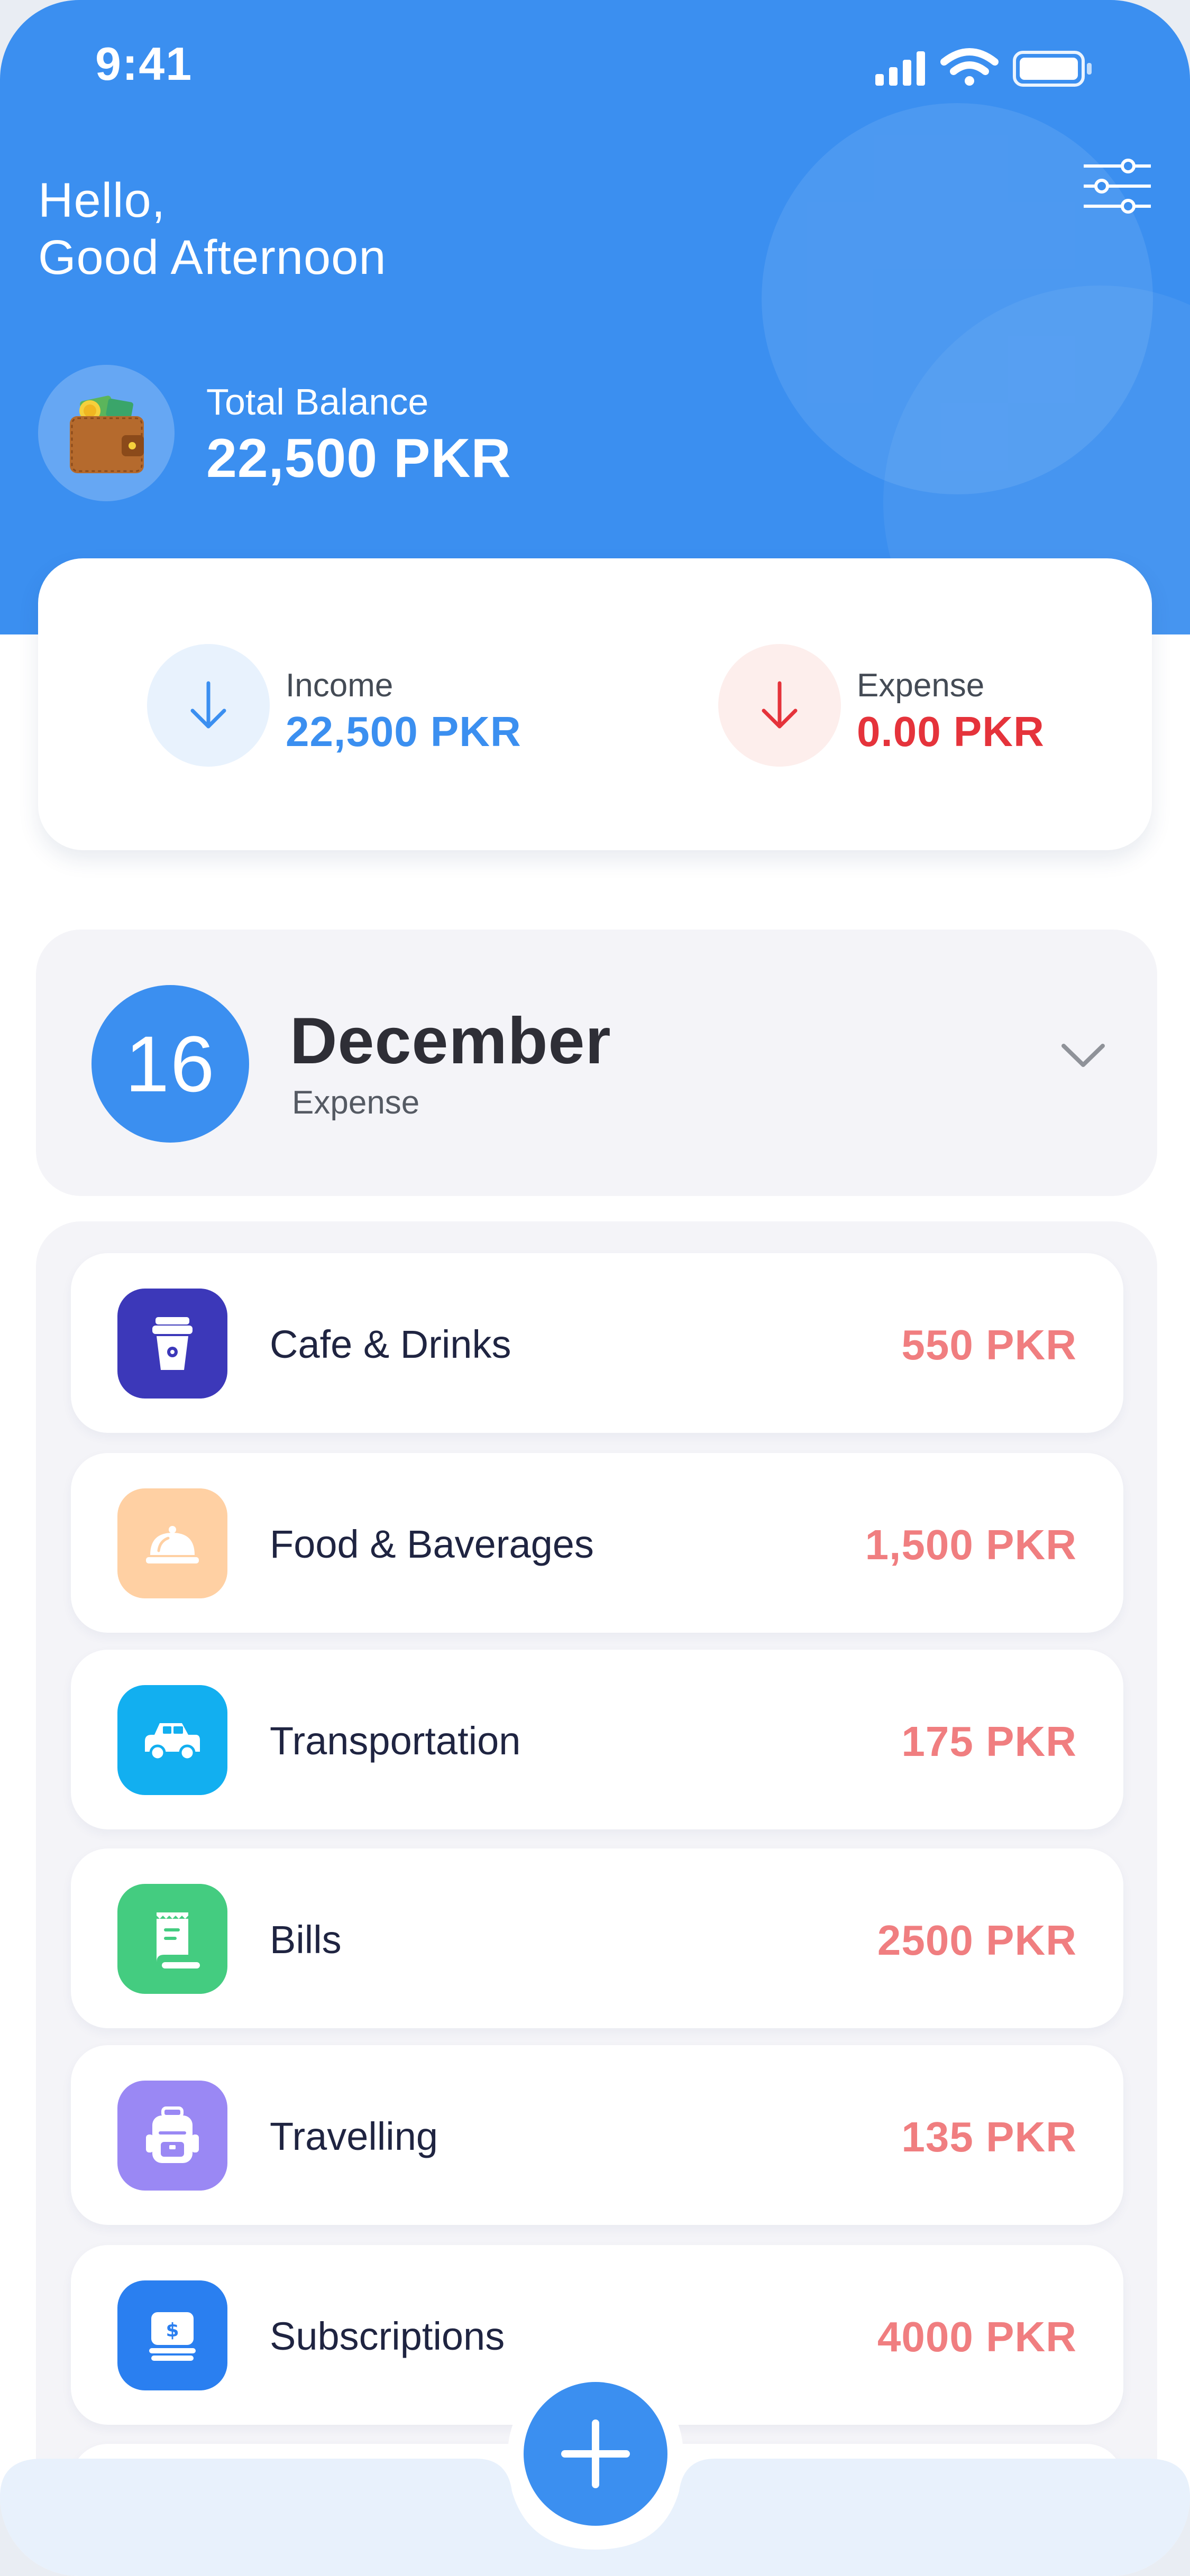  I want to click on expense-badge, so click(779, 705).